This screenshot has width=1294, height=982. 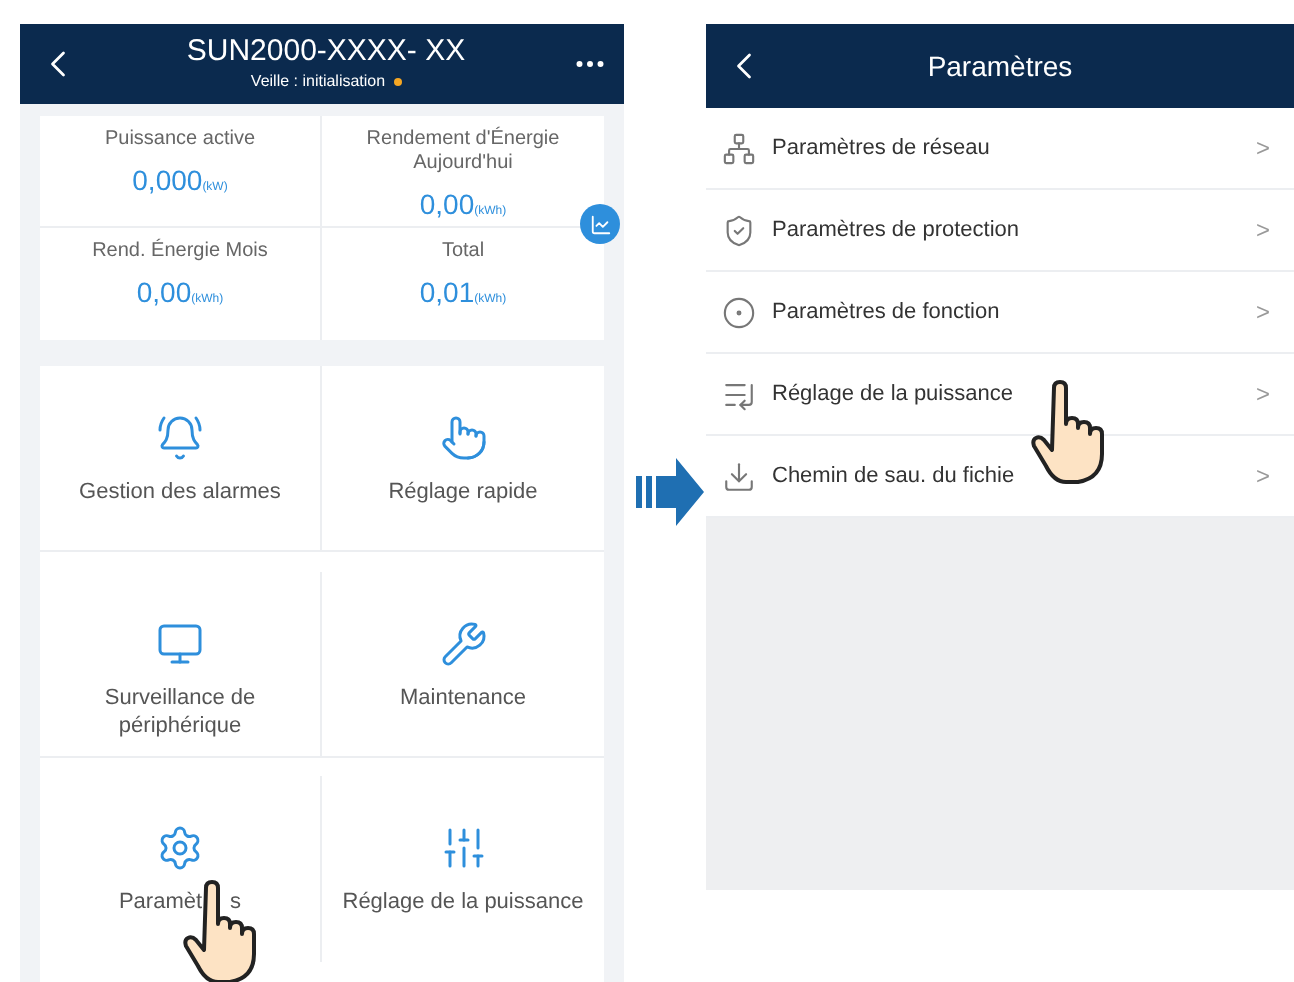 What do you see at coordinates (886, 312) in the screenshot?
I see `row-label: Paramètres de fonction` at bounding box center [886, 312].